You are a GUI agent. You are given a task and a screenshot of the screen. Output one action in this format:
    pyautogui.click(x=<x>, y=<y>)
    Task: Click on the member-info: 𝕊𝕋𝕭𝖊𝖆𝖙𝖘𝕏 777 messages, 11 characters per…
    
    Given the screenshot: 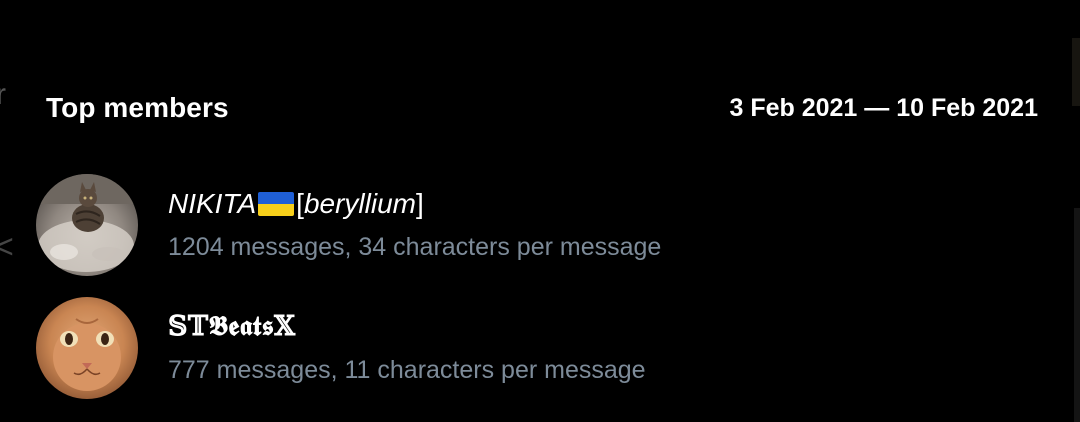 What is the action you would take?
    pyautogui.click(x=407, y=348)
    